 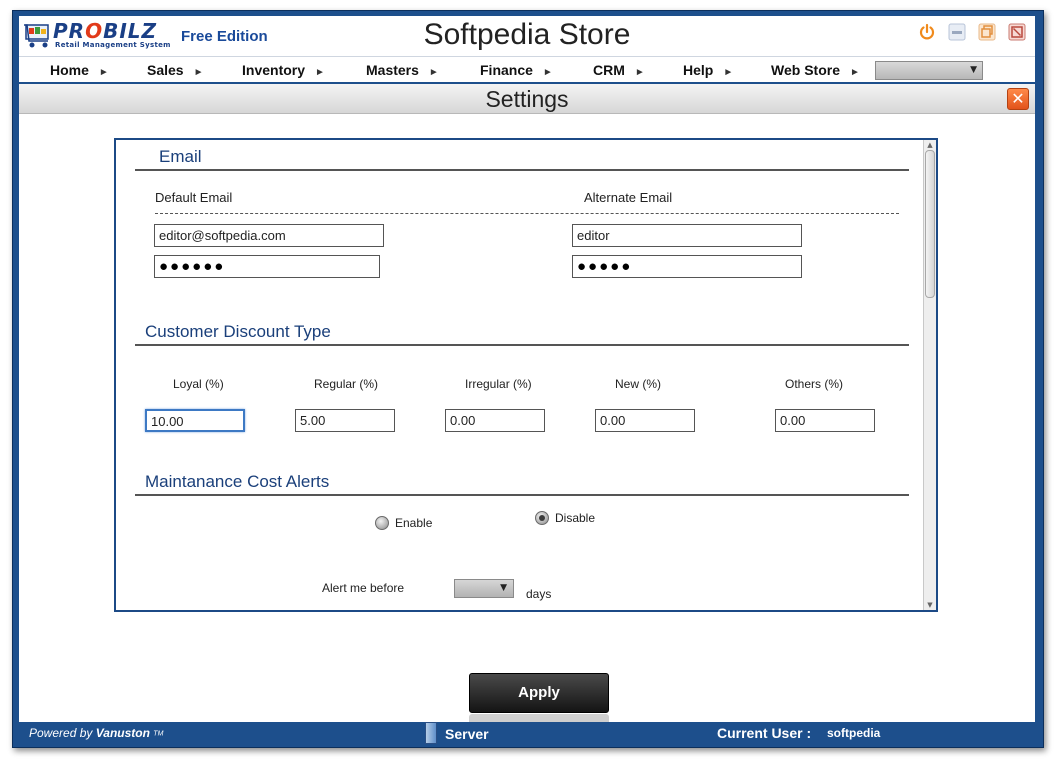 What do you see at coordinates (929, 375) in the screenshot?
I see `panel-scrollbar: ▲ ▼` at bounding box center [929, 375].